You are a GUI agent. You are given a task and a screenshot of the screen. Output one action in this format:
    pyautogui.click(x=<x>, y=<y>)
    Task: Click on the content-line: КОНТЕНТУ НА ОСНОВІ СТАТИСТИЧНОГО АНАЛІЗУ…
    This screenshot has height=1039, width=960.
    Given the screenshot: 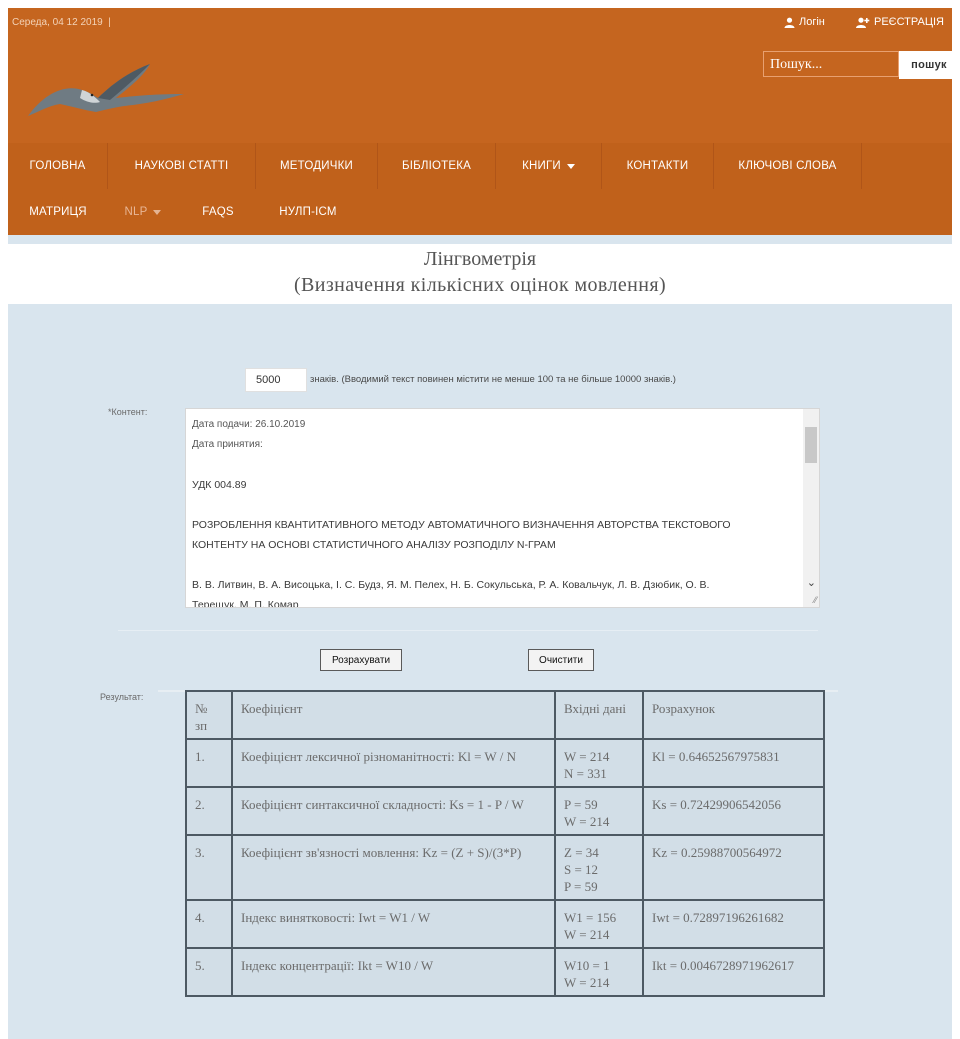 What is the action you would take?
    pyautogui.click(x=374, y=545)
    